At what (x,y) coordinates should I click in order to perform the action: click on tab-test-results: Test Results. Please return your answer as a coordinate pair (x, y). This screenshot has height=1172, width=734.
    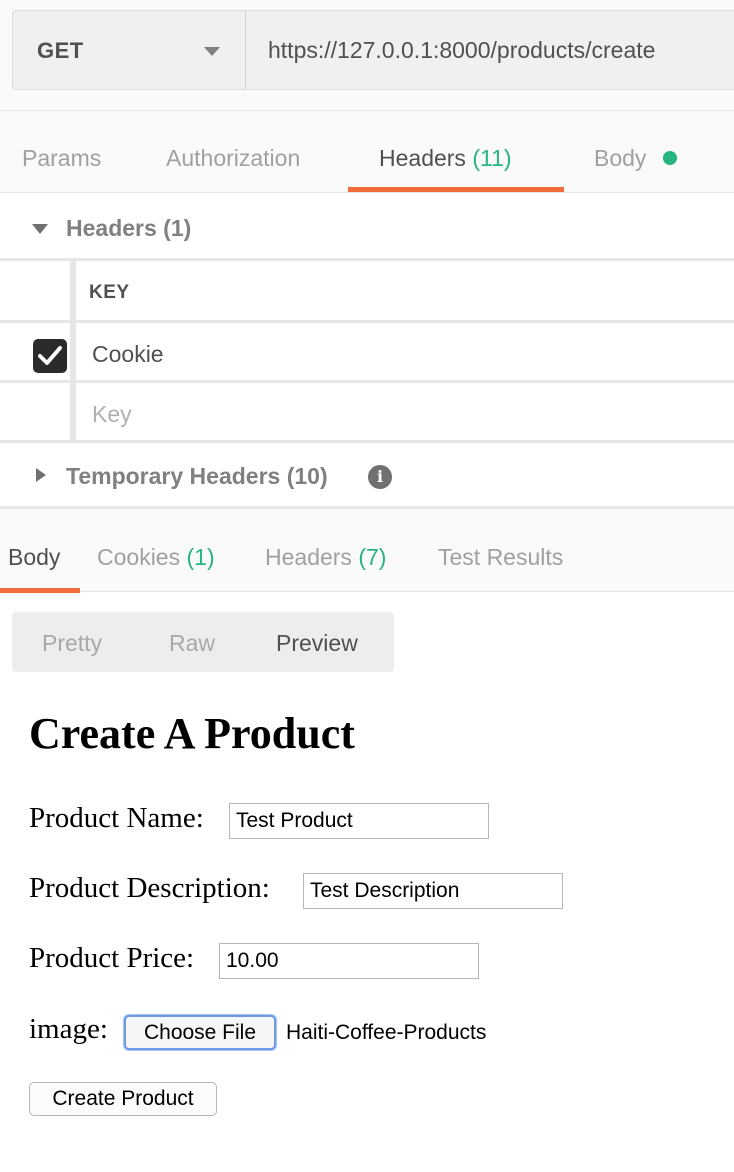
    Looking at the image, I should click on (500, 557).